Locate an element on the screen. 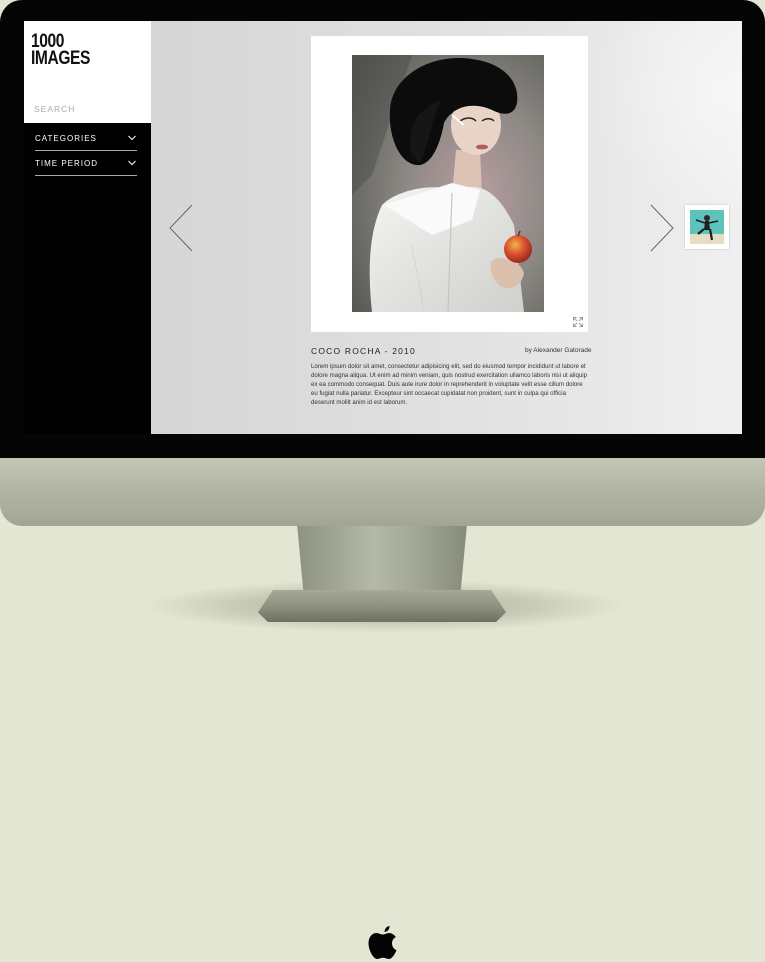  chevron-right-icon is located at coordinates (662, 228).